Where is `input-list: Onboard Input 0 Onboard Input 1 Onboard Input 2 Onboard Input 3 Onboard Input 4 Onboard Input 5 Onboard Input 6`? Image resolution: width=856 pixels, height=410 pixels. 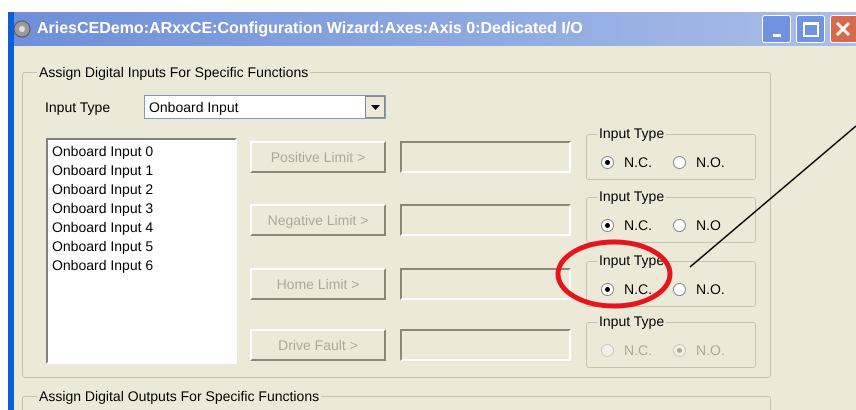
input-list: Onboard Input 0 Onboard Input 1 Onboard Input 2 Onboard Input 3 Onboard Input 4 Onboard Input 5 Onboard Input 6 is located at coordinates (141, 251).